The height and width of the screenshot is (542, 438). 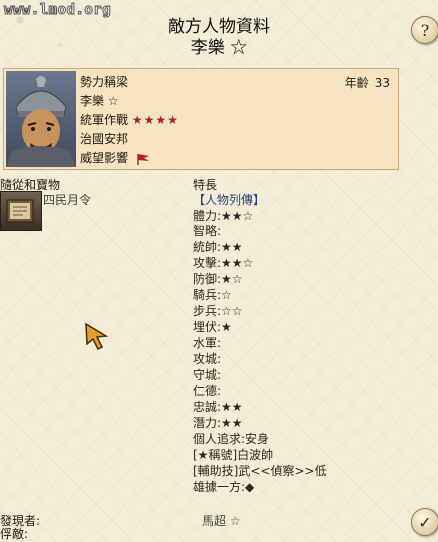 I want to click on prestige-row: 威望影響, so click(x=115, y=157).